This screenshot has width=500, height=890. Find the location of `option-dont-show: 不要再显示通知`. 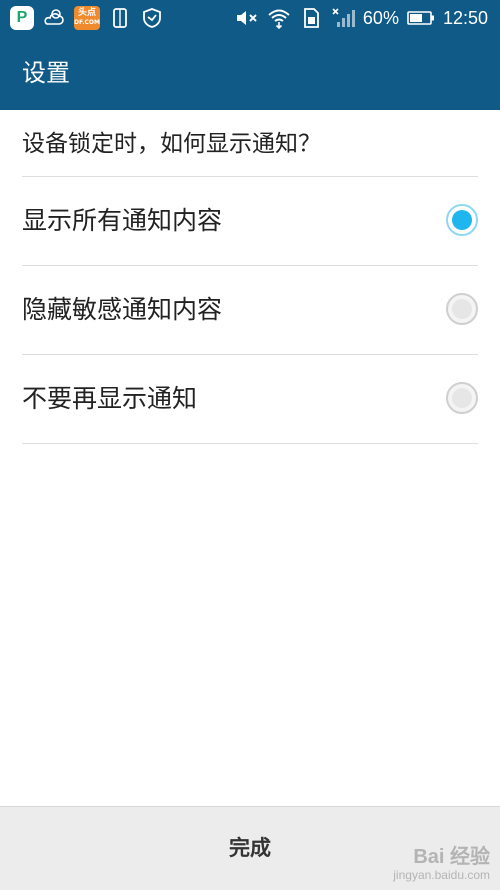

option-dont-show: 不要再显示通知 is located at coordinates (250, 399).